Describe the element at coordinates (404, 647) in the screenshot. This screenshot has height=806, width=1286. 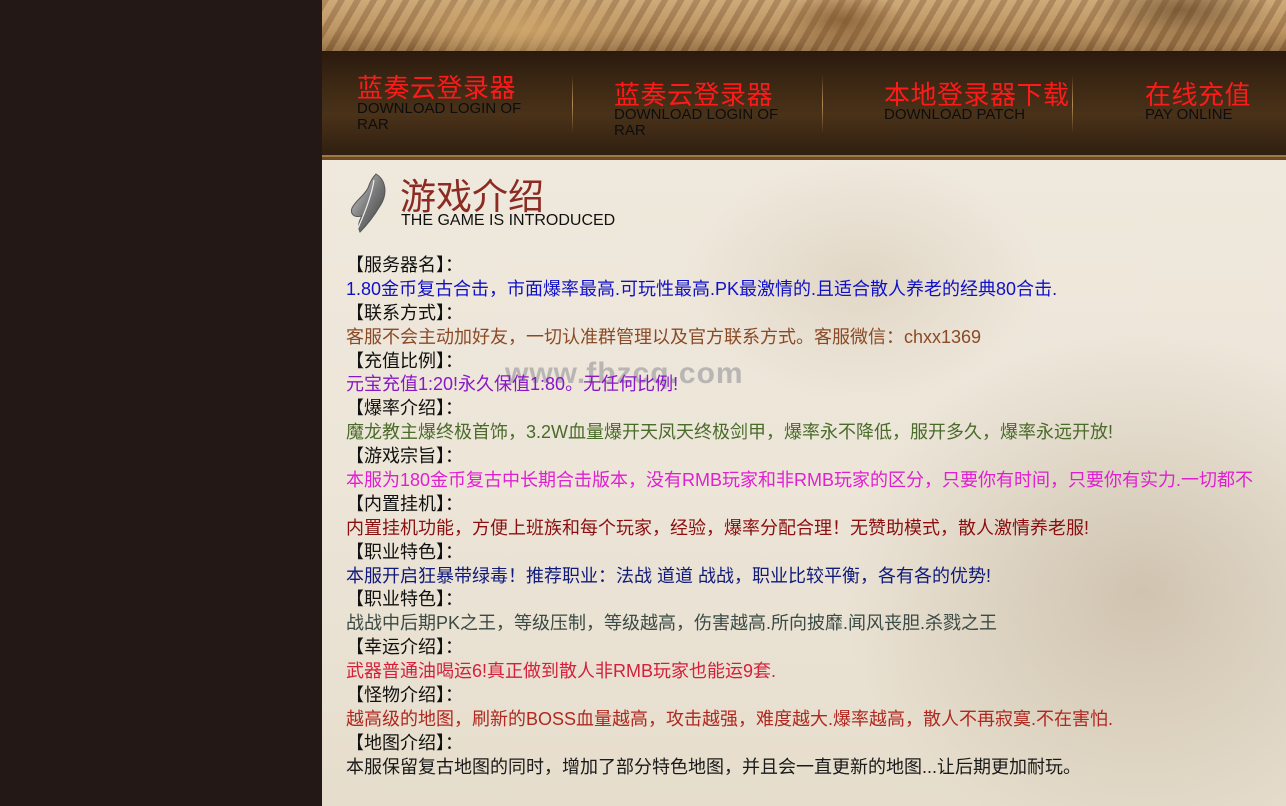
I see `info-label: 【幸运介绍】：` at that location.